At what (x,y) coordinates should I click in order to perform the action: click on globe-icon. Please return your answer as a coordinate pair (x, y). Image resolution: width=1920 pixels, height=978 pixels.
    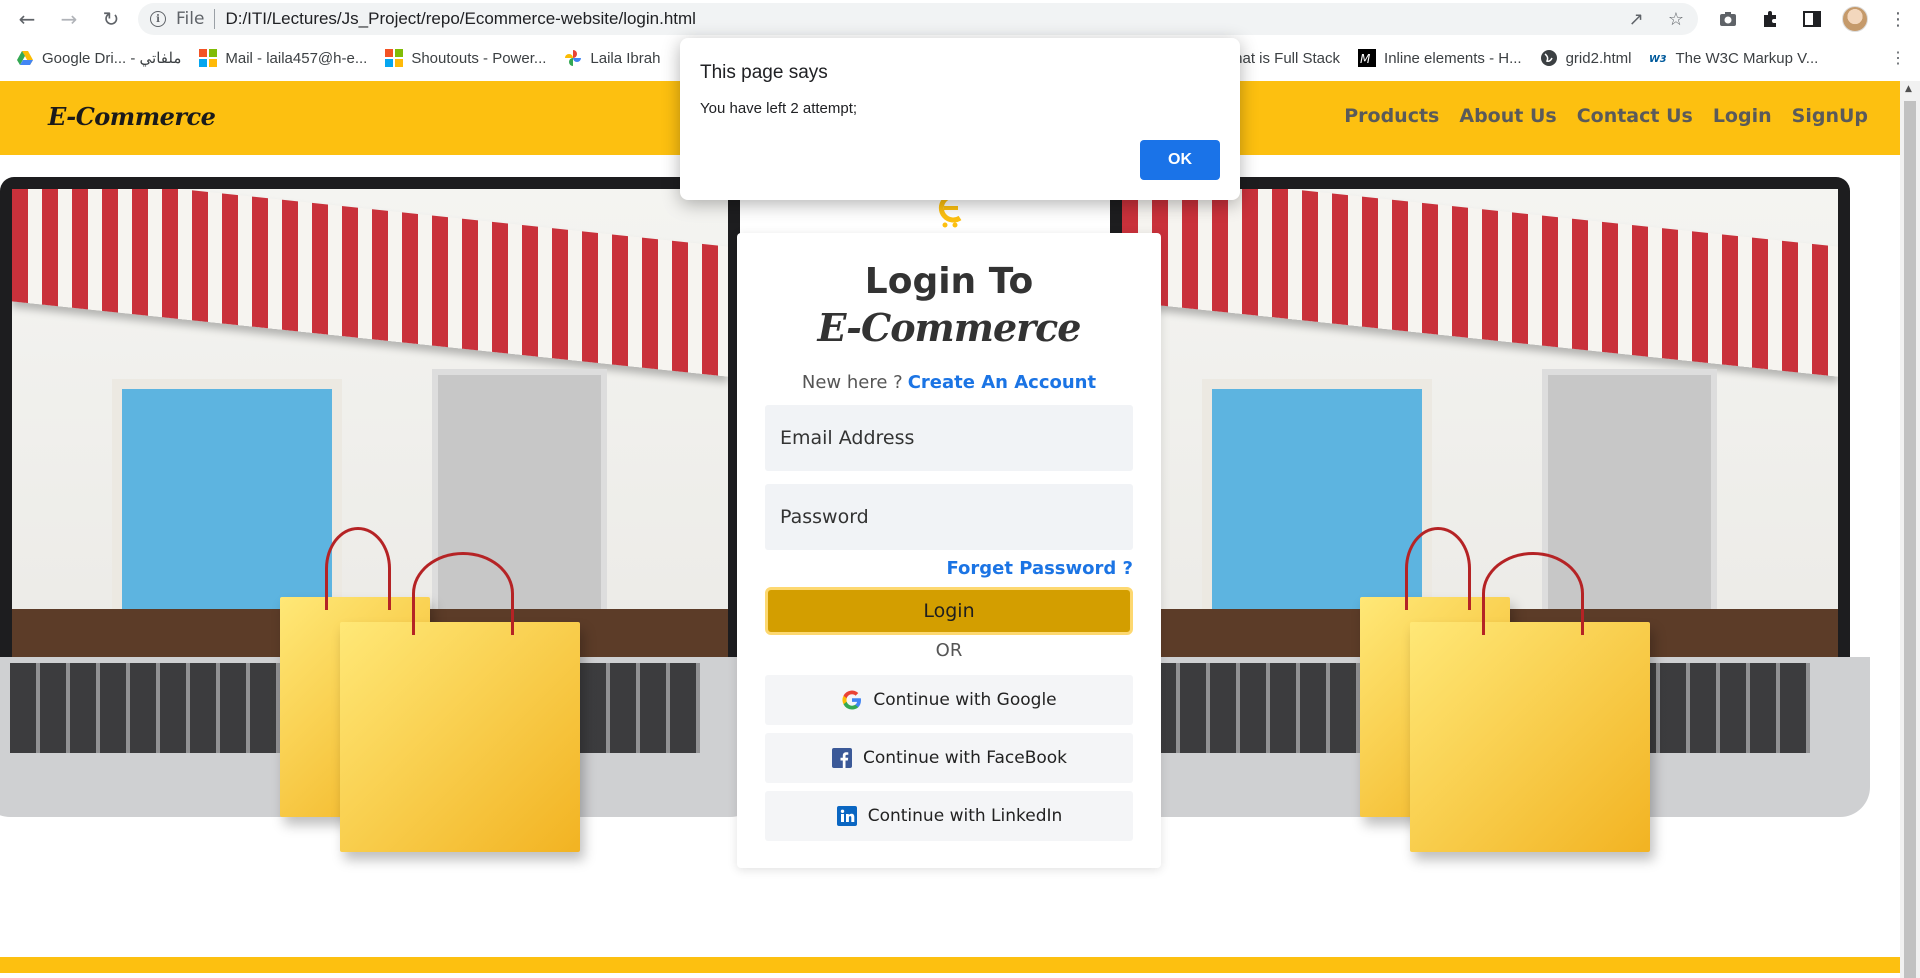
    Looking at the image, I should click on (1548, 58).